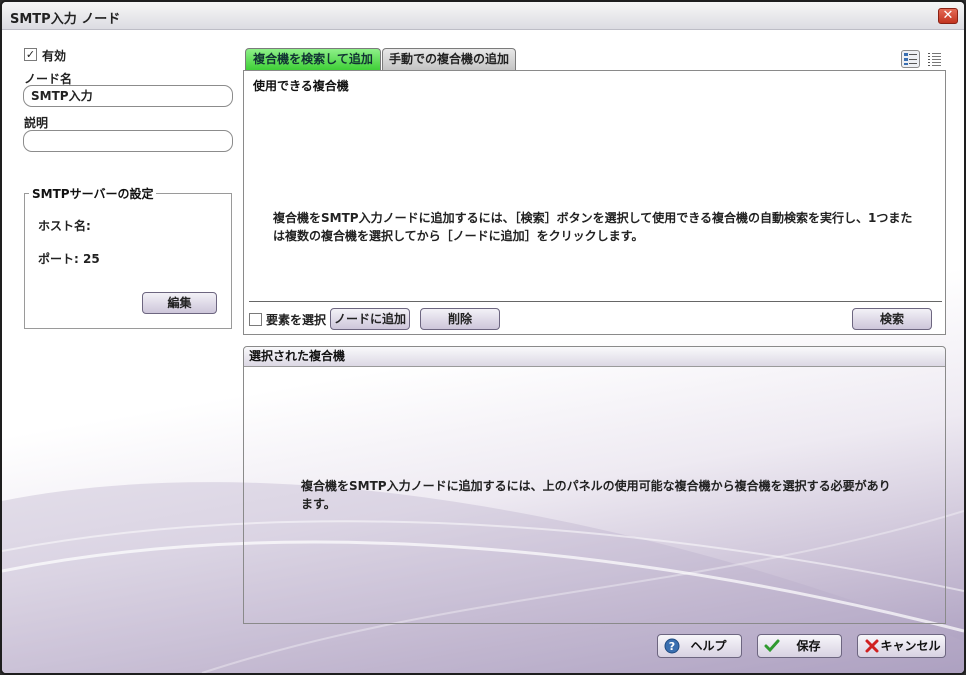  I want to click on delete-button: 削除, so click(460, 319).